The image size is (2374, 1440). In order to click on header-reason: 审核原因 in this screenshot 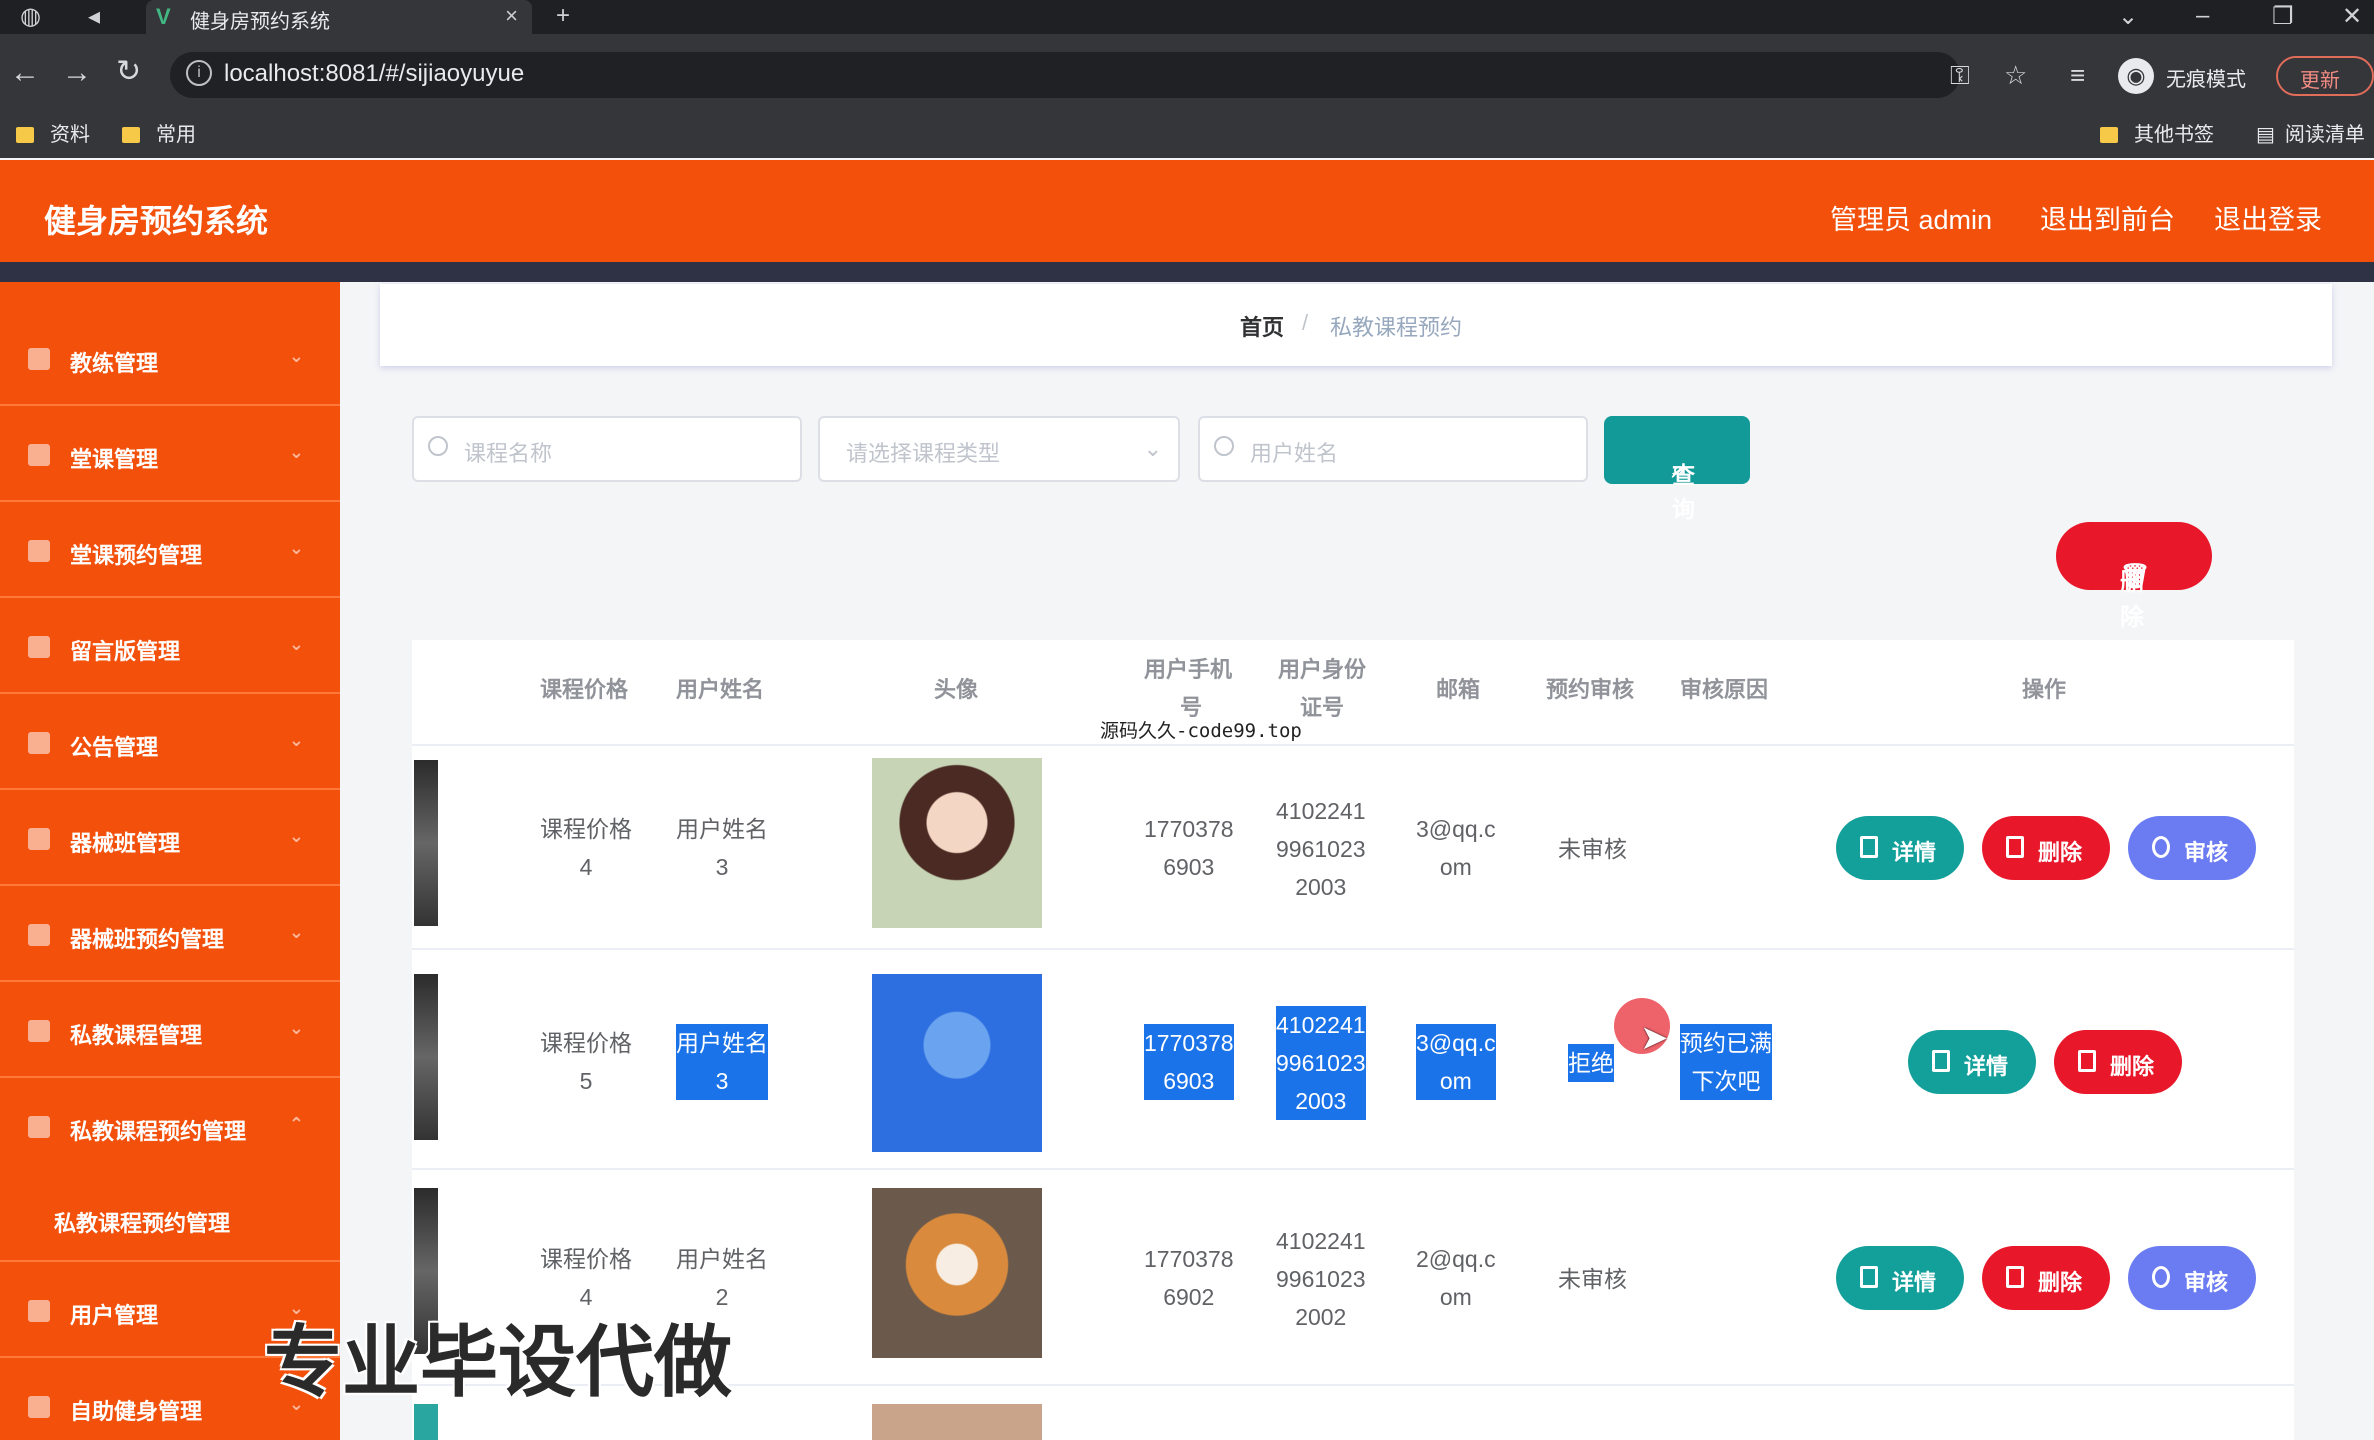, I will do `click(1724, 689)`.